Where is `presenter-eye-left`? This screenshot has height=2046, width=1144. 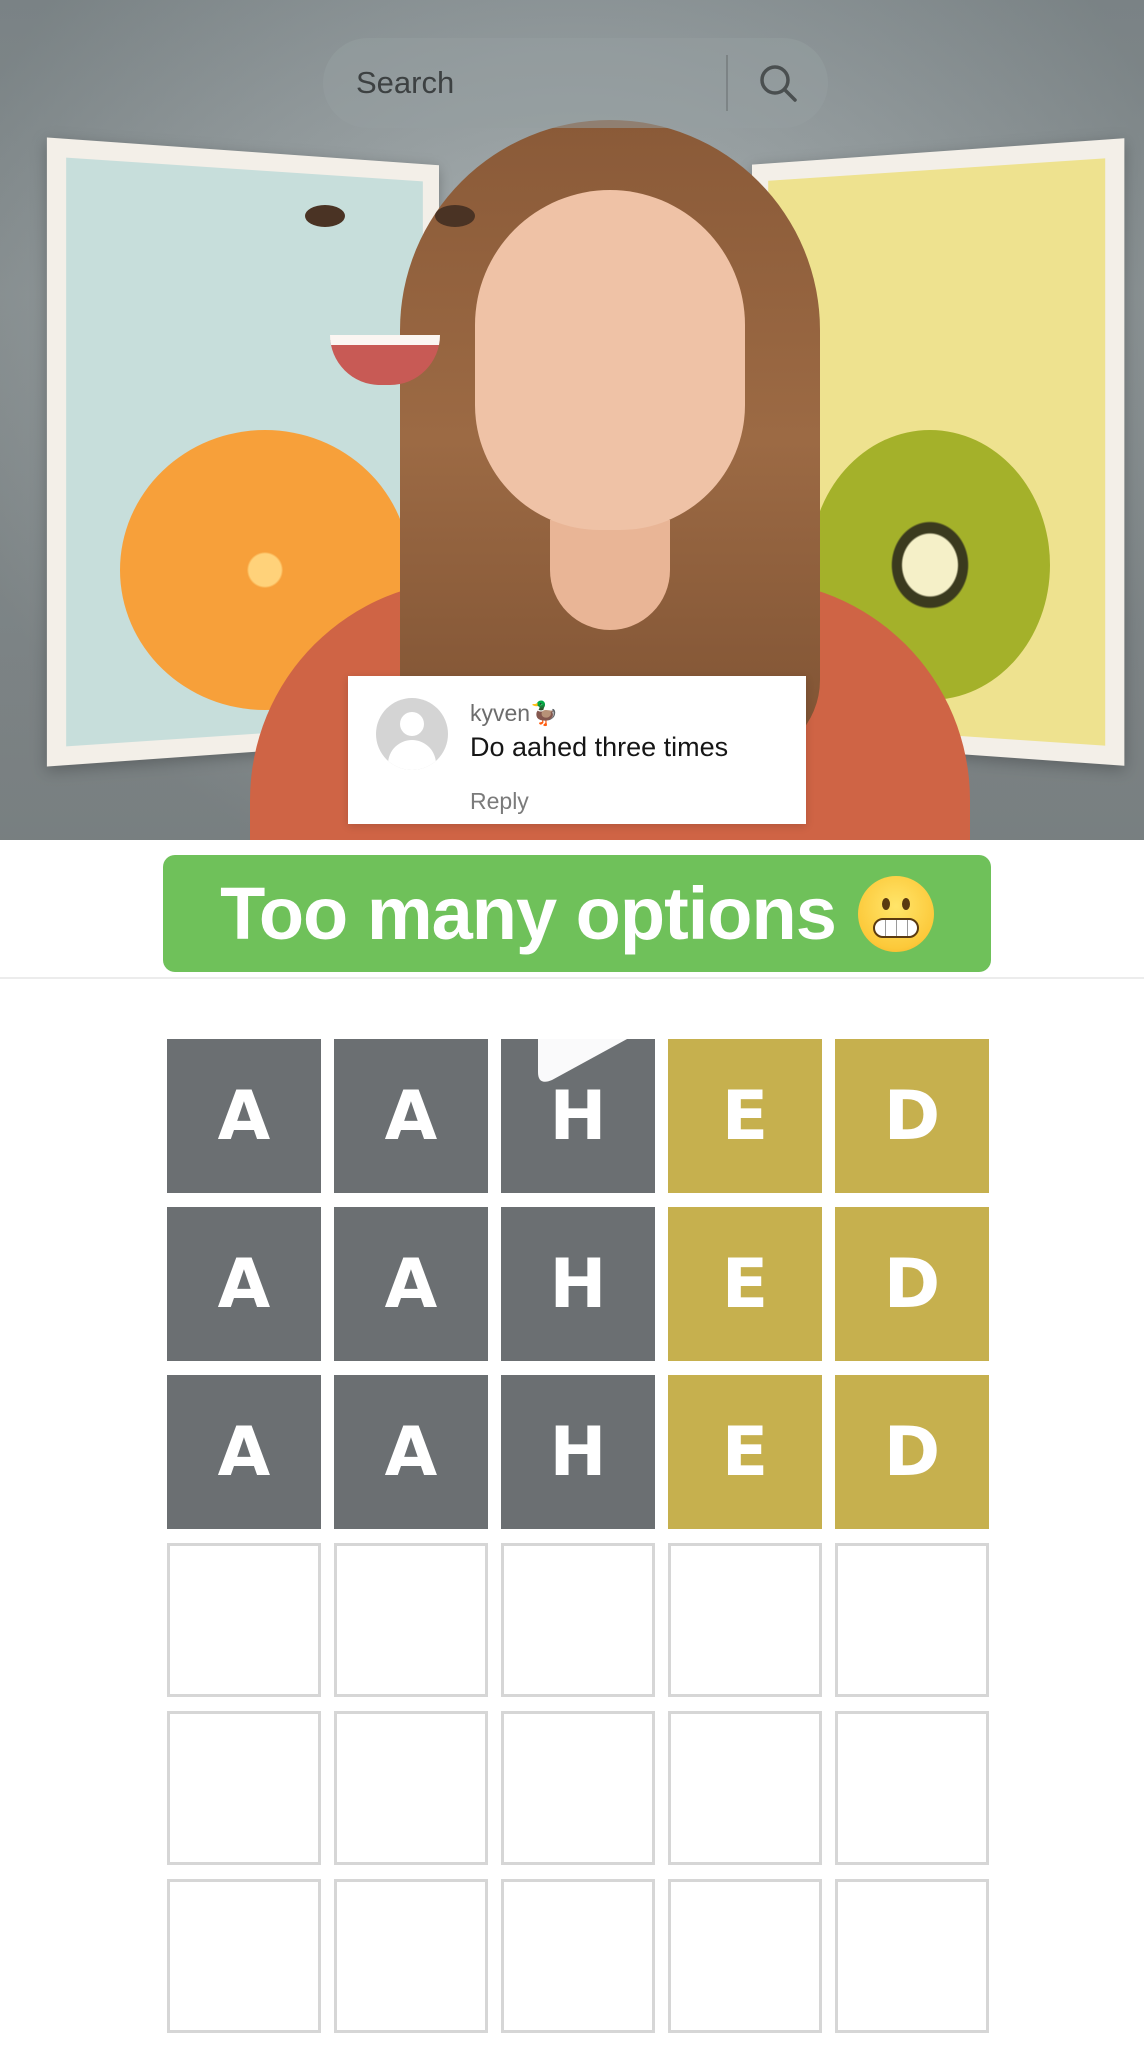
presenter-eye-left is located at coordinates (325, 216).